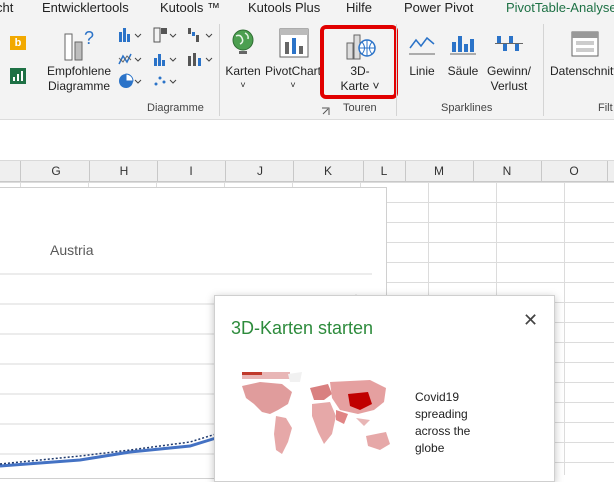 The image size is (614, 482). What do you see at coordinates (359, 62) in the screenshot?
I see `highlight-box` at bounding box center [359, 62].